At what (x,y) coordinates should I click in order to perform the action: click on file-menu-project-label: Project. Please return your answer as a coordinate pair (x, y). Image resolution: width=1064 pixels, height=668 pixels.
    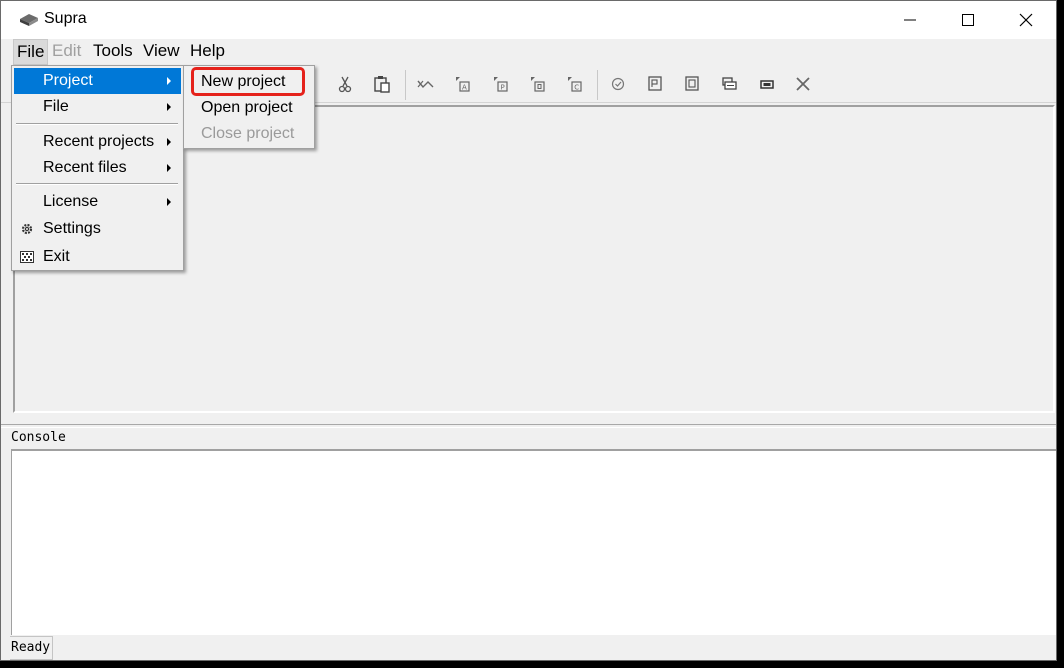
    Looking at the image, I should click on (68, 80).